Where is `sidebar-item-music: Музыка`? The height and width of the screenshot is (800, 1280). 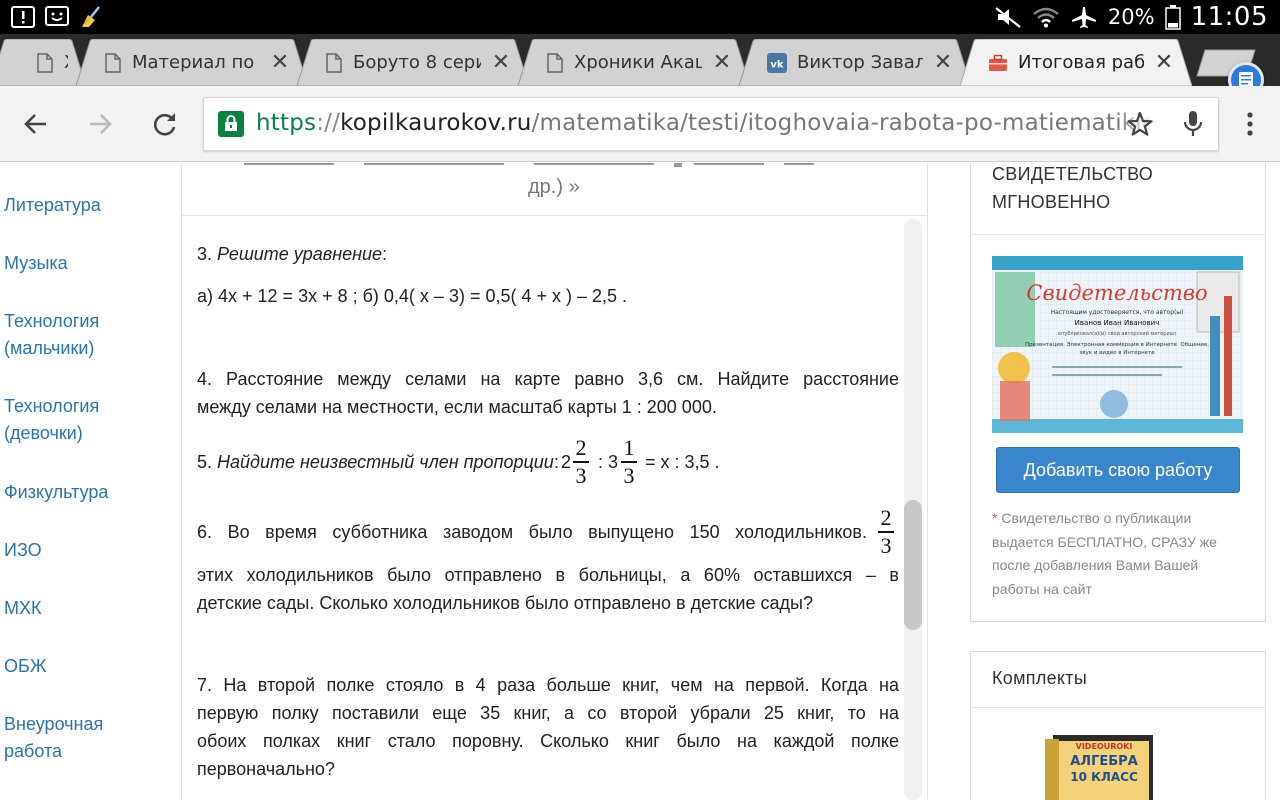
sidebar-item-music: Музыка is located at coordinates (36, 263).